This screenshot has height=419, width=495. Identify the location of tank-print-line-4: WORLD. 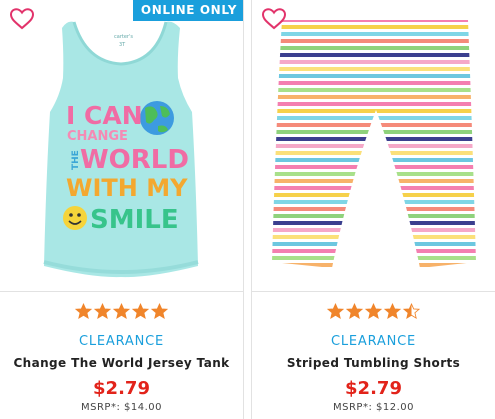
(134, 160).